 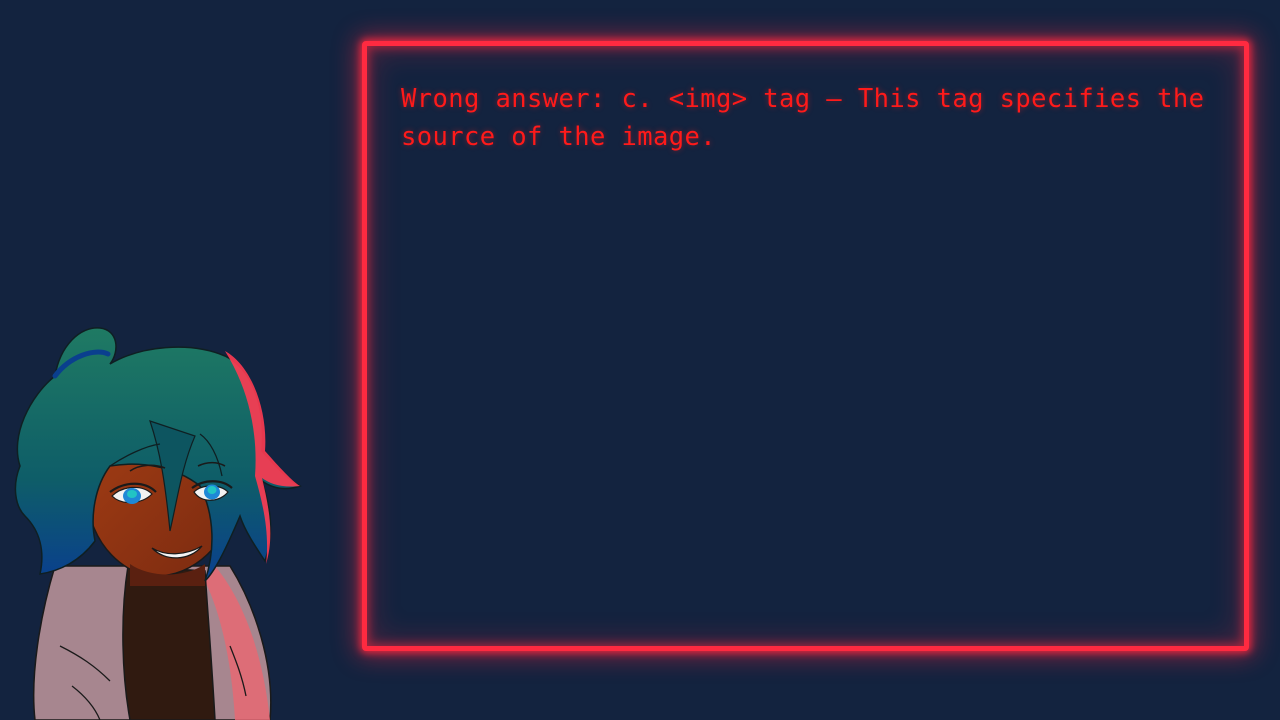 I want to click on character-portrait-icon, so click(x=158, y=523).